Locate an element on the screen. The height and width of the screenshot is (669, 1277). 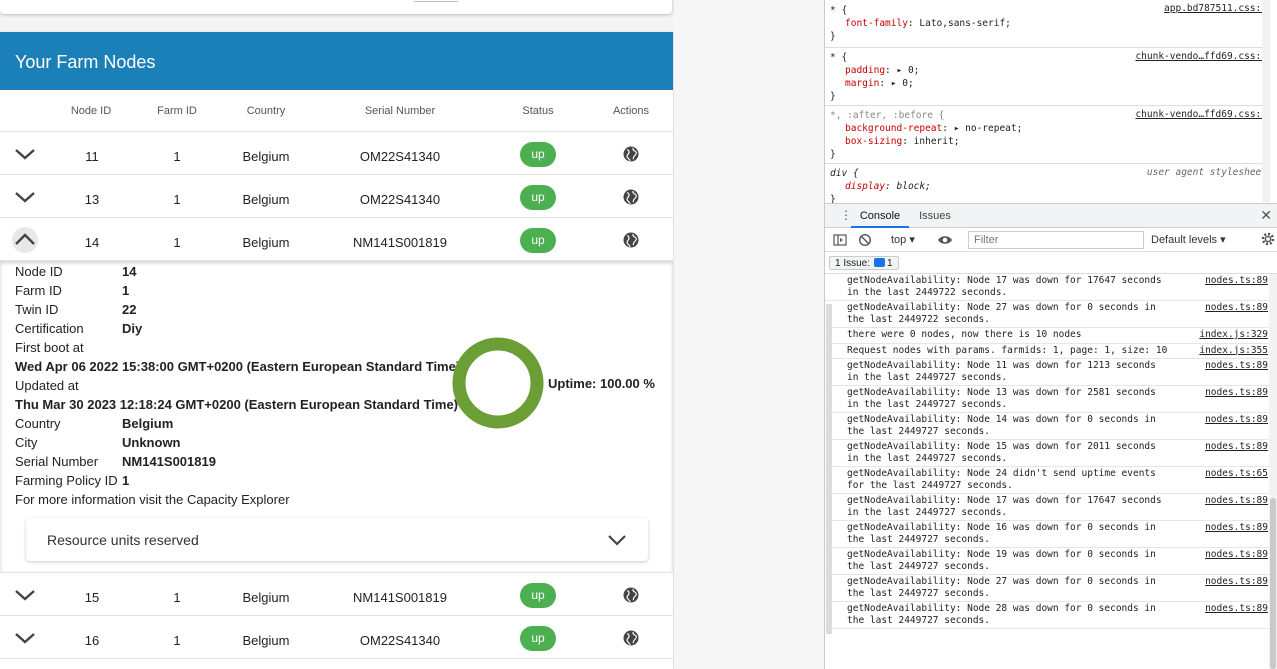
node-id: 14 is located at coordinates (92, 242).